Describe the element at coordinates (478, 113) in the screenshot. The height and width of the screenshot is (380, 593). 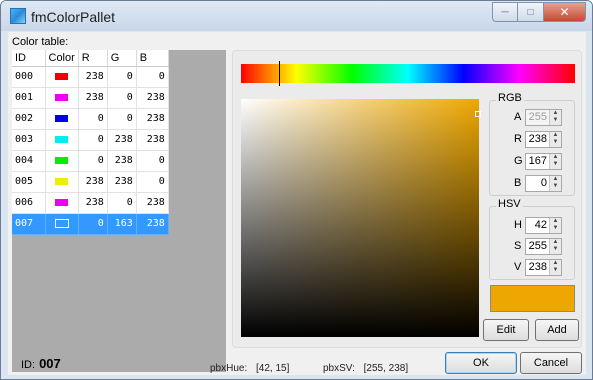
I see `sv-marker` at that location.